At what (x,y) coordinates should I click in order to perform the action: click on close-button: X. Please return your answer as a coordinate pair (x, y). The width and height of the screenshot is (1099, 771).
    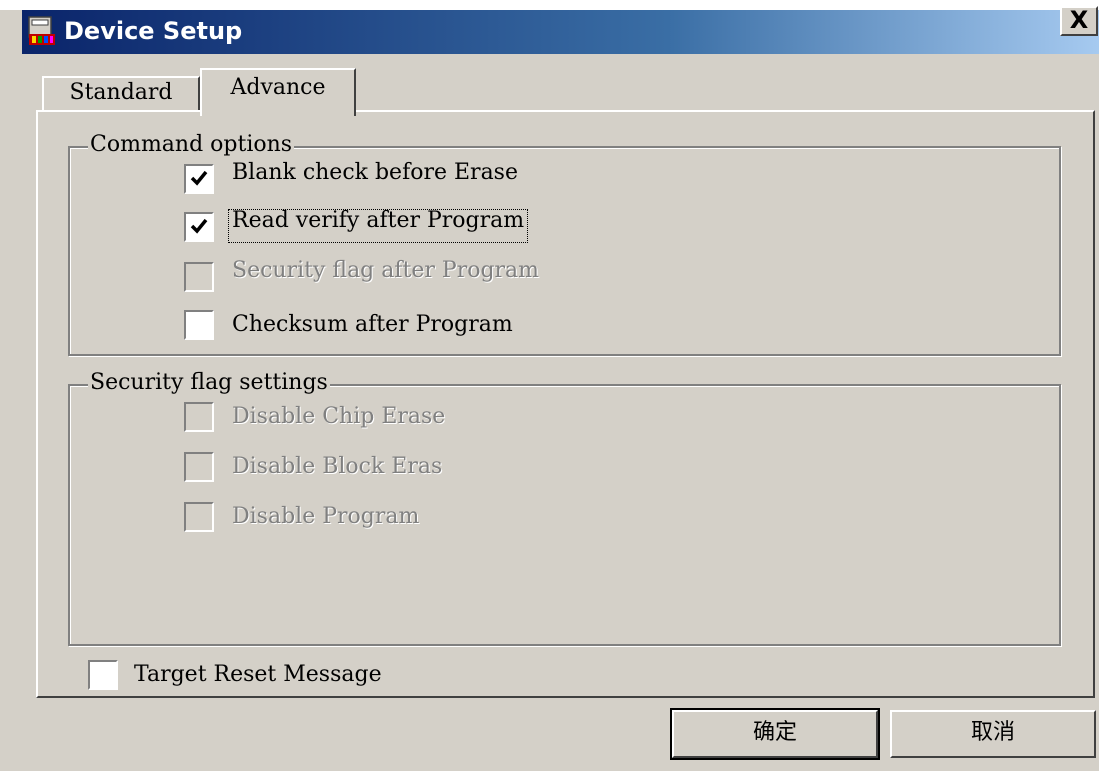
    Looking at the image, I should click on (1079, 21).